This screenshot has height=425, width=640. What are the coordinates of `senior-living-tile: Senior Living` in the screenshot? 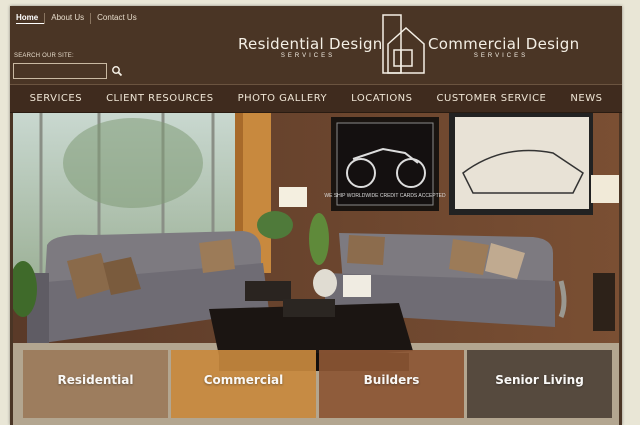 It's located at (539, 384).